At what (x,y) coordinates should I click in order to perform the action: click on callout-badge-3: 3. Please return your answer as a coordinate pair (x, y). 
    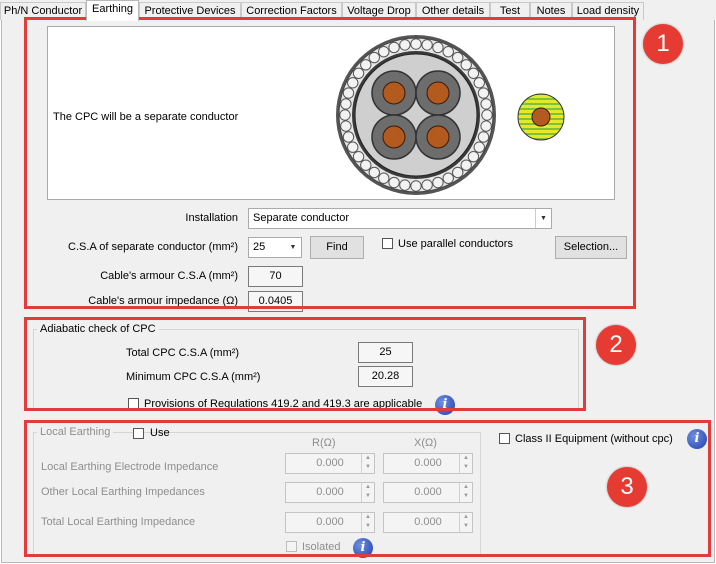
    Looking at the image, I should click on (627, 487).